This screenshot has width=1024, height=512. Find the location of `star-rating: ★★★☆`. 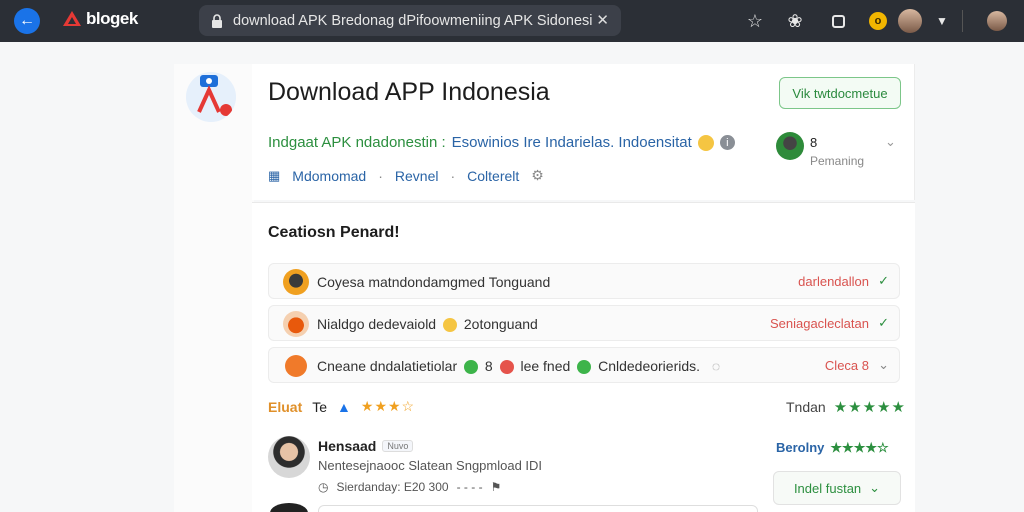

star-rating: ★★★☆ is located at coordinates (388, 406).